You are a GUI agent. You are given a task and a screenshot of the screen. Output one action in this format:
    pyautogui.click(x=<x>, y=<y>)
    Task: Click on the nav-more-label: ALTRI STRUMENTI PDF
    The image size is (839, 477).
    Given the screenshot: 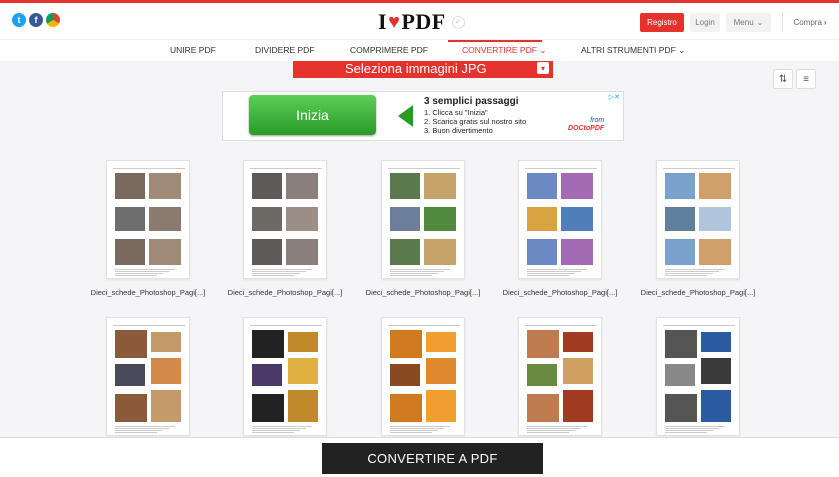 What is the action you would take?
    pyautogui.click(x=628, y=50)
    